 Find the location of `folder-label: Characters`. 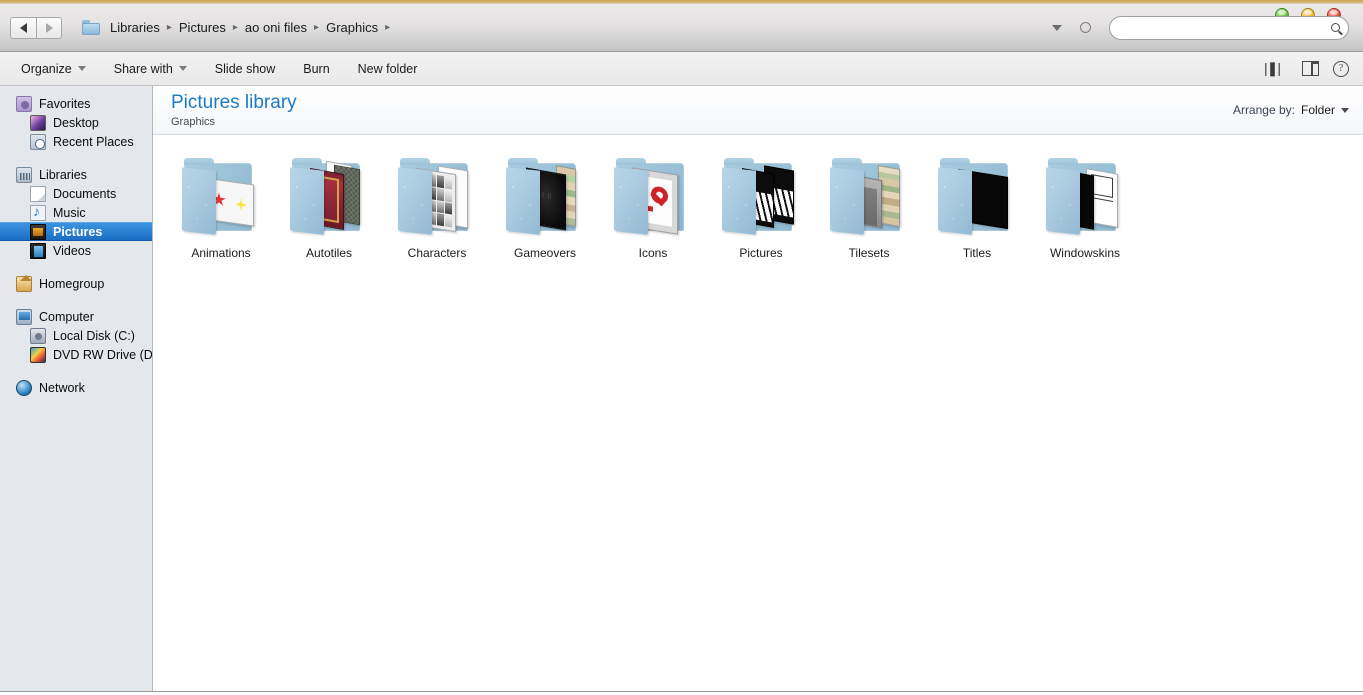

folder-label: Characters is located at coordinates (437, 253).